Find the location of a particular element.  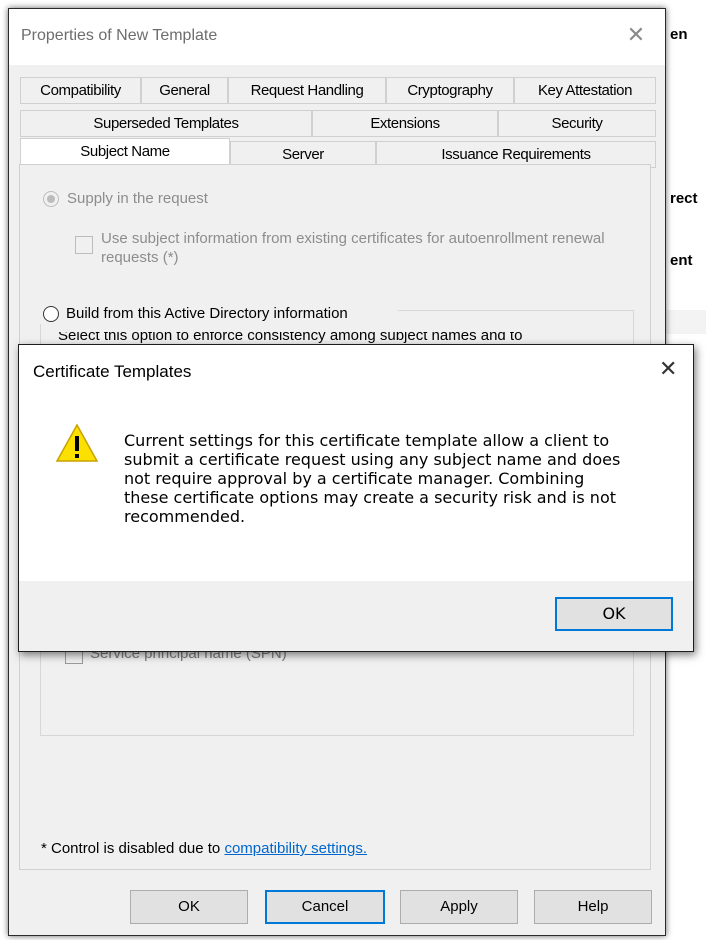

background-window-text: en is located at coordinates (679, 34).